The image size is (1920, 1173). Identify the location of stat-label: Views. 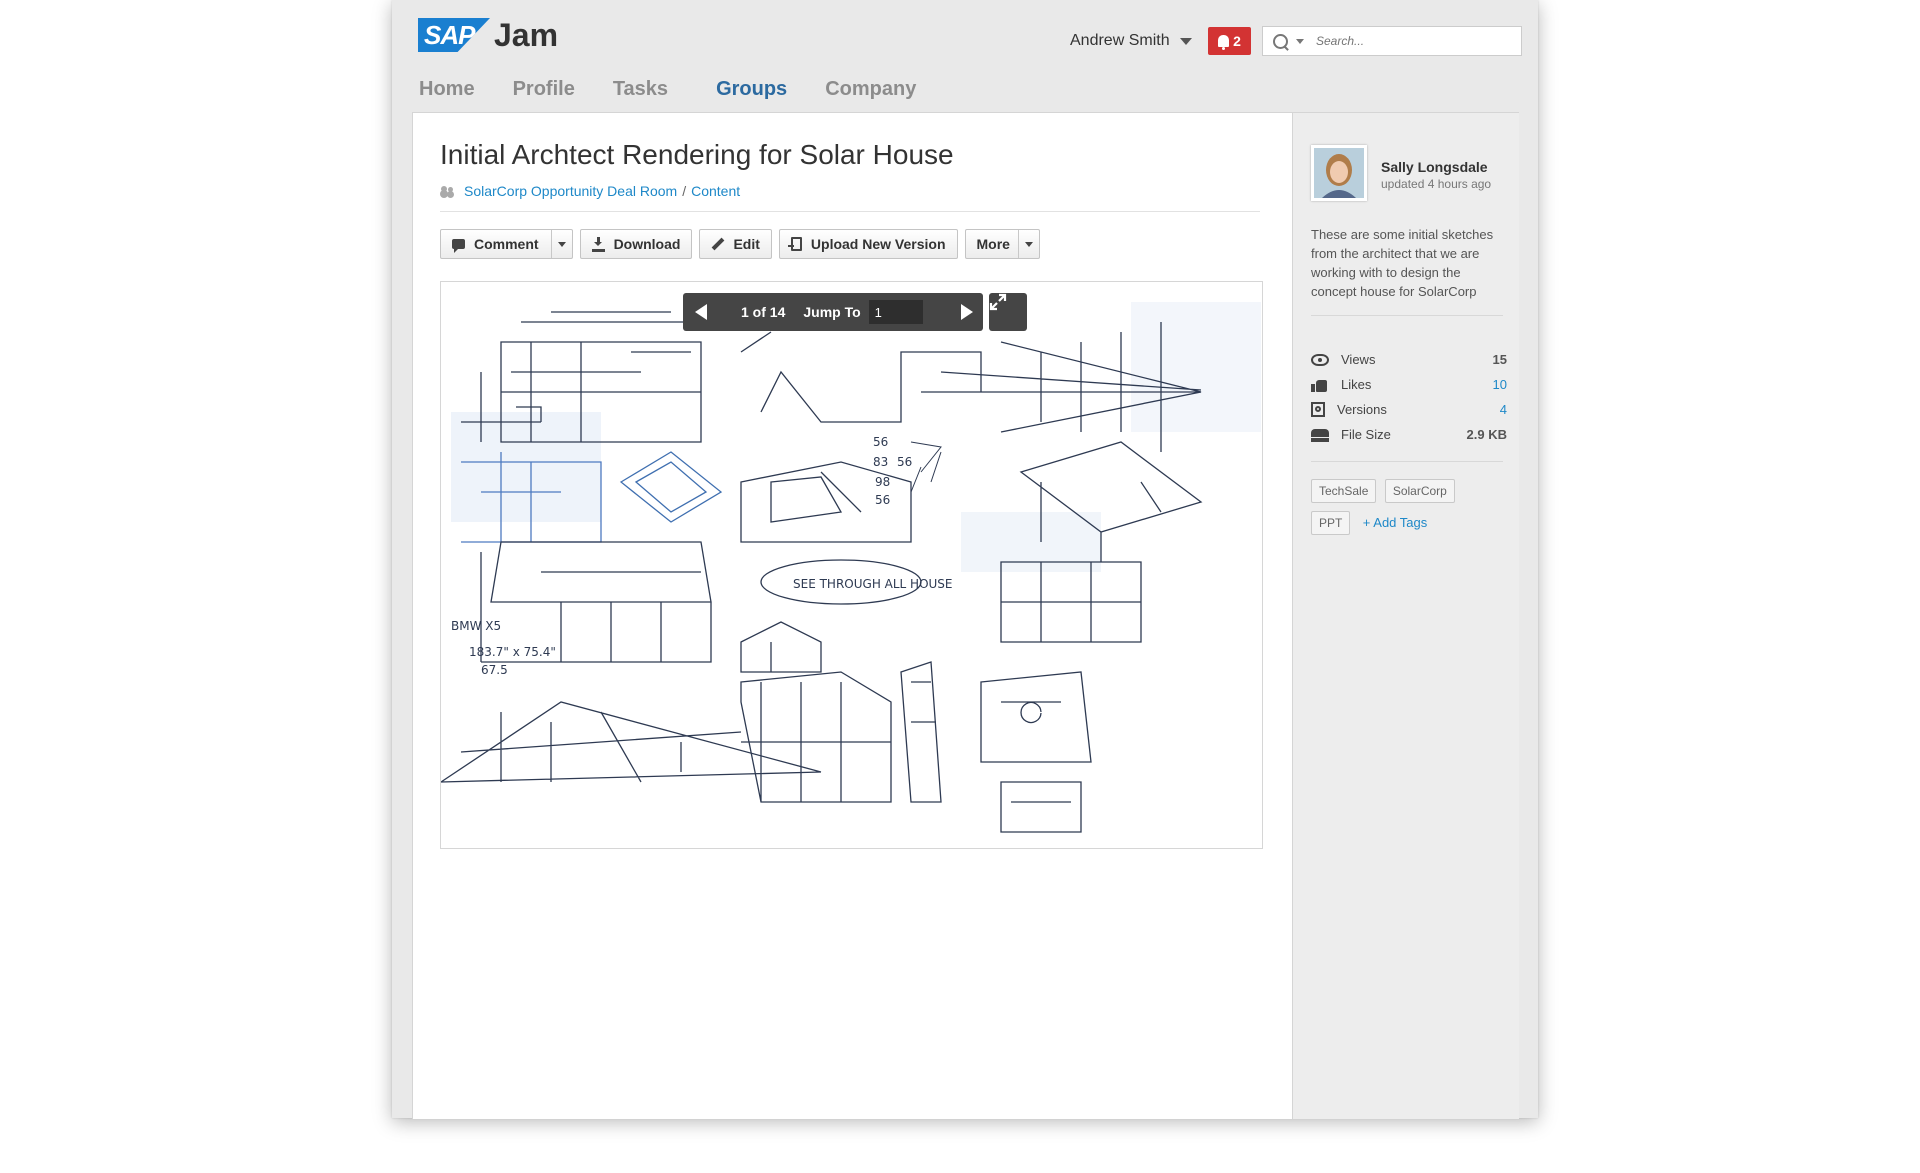
(1358, 359).